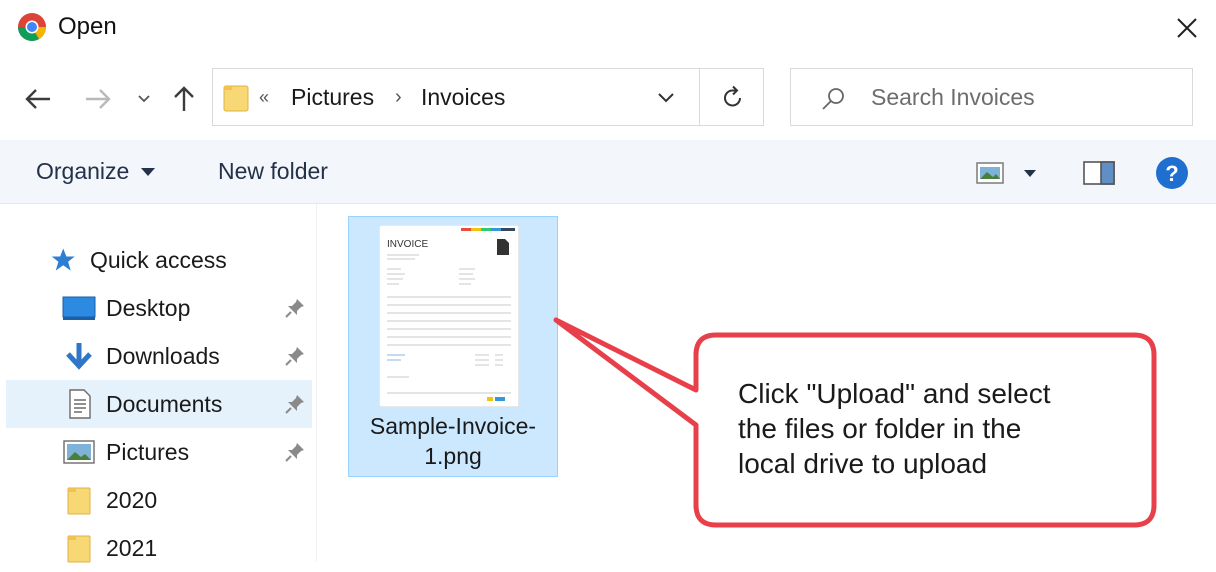 The image size is (1216, 572). I want to click on sidebar-item-2020: 2020, so click(159, 500).